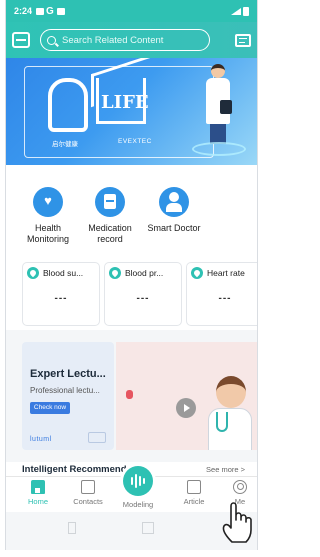 This screenshot has height=557, width=320. I want to click on nav-label: Modeling, so click(138, 504).